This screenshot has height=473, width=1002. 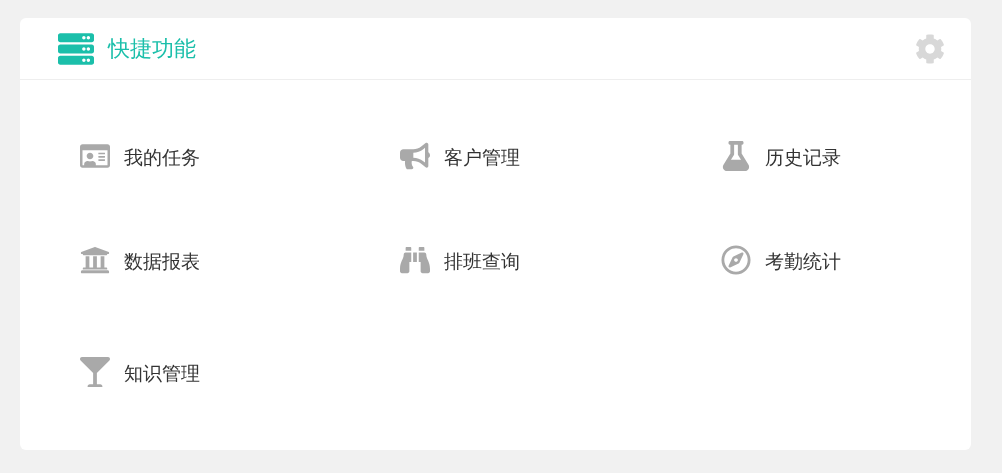 What do you see at coordinates (240, 138) in the screenshot?
I see `shortcut-item: 我的任务` at bounding box center [240, 138].